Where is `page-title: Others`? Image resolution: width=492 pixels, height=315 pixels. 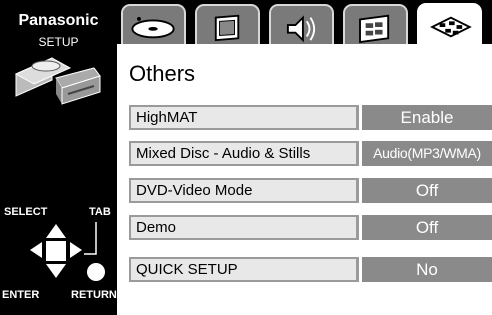 page-title: Others is located at coordinates (162, 73).